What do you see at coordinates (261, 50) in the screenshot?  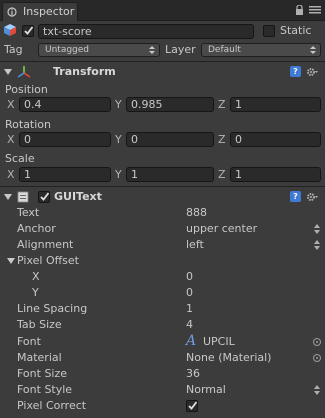 I see `layer-dropdown: Default` at bounding box center [261, 50].